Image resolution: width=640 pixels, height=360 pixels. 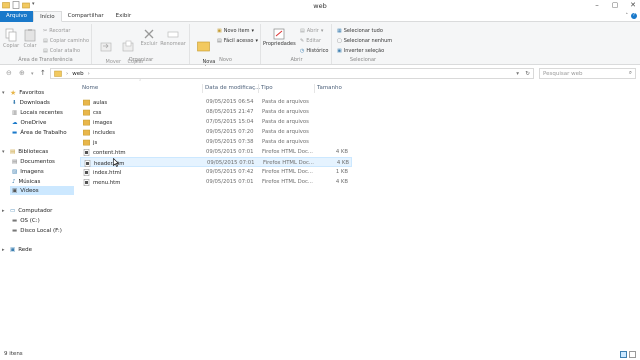 I want to click on select-all-button: ▦ Selecionar tudo, so click(x=360, y=31).